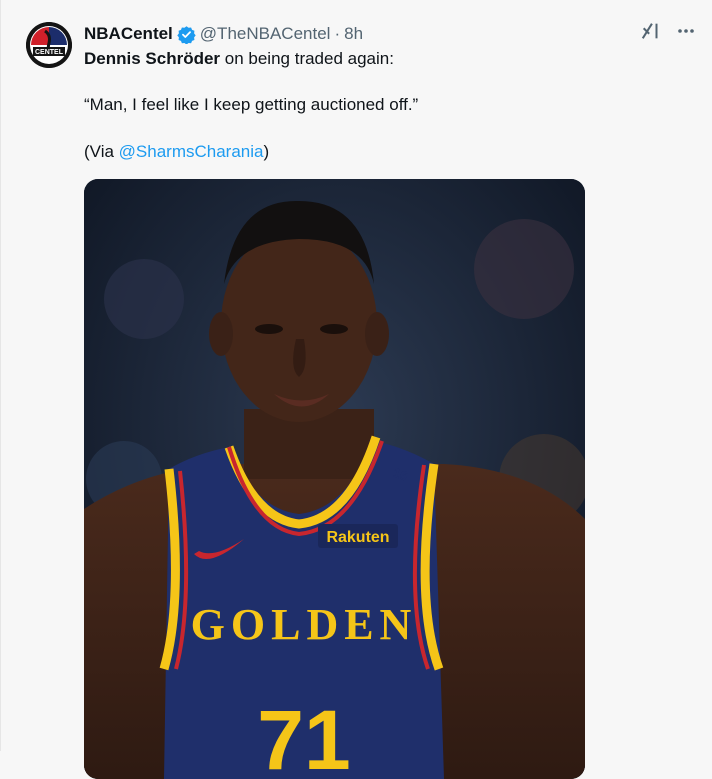 The image size is (712, 779). What do you see at coordinates (668, 31) in the screenshot?
I see `tweet-actions-top` at bounding box center [668, 31].